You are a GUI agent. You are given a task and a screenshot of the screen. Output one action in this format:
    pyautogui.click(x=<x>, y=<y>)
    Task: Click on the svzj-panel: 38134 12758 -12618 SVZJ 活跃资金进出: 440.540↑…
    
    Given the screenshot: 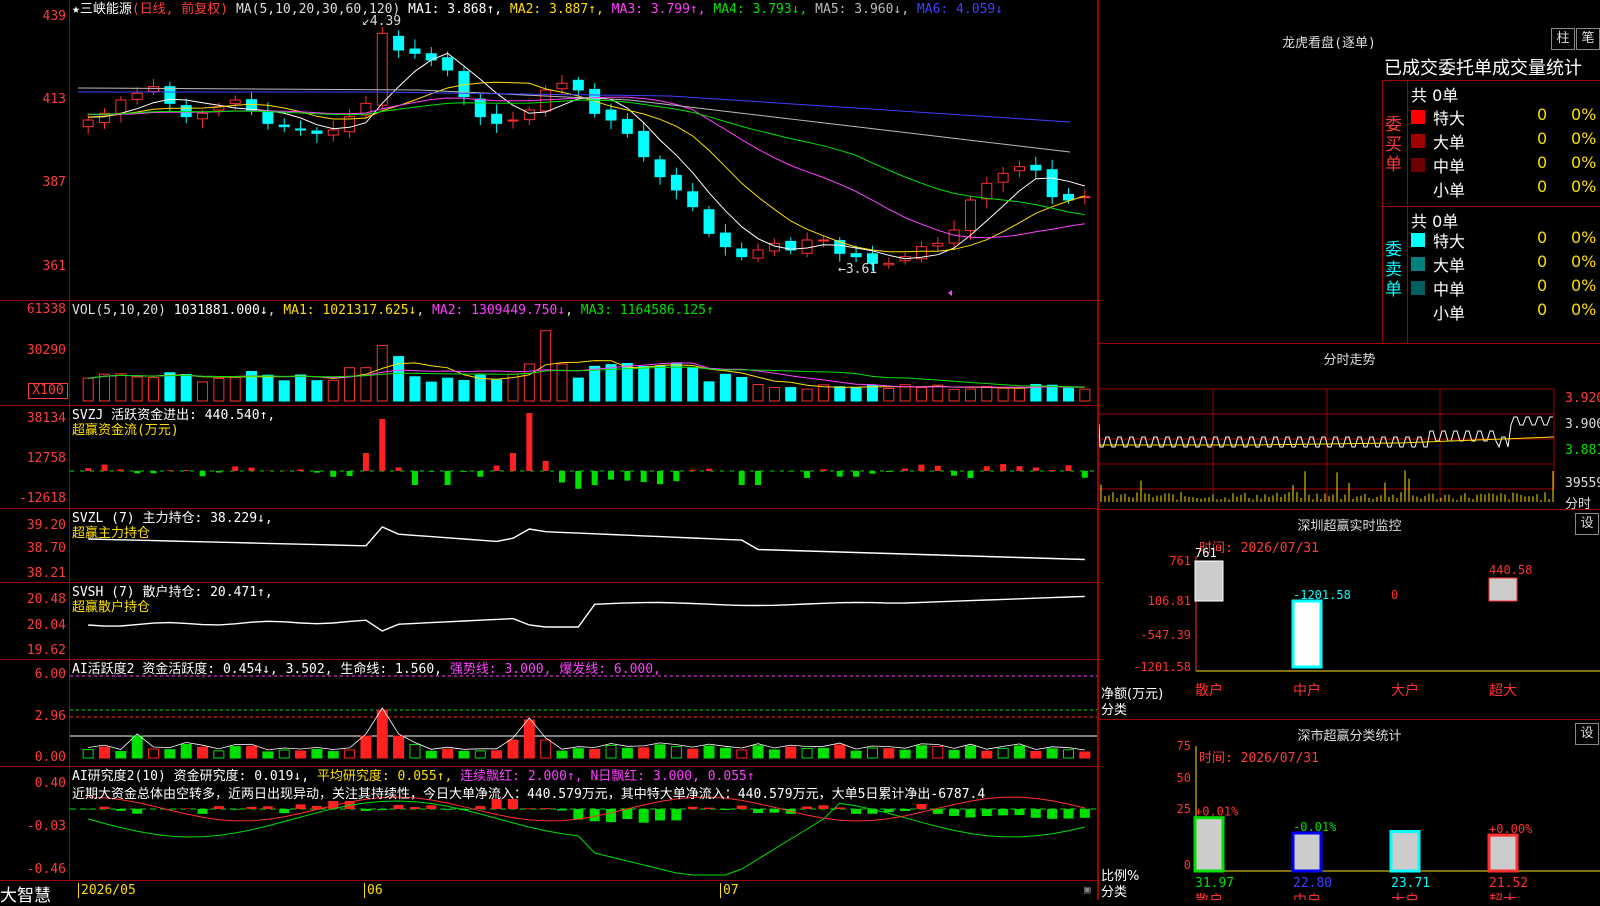 What is the action you would take?
    pyautogui.click(x=548, y=457)
    